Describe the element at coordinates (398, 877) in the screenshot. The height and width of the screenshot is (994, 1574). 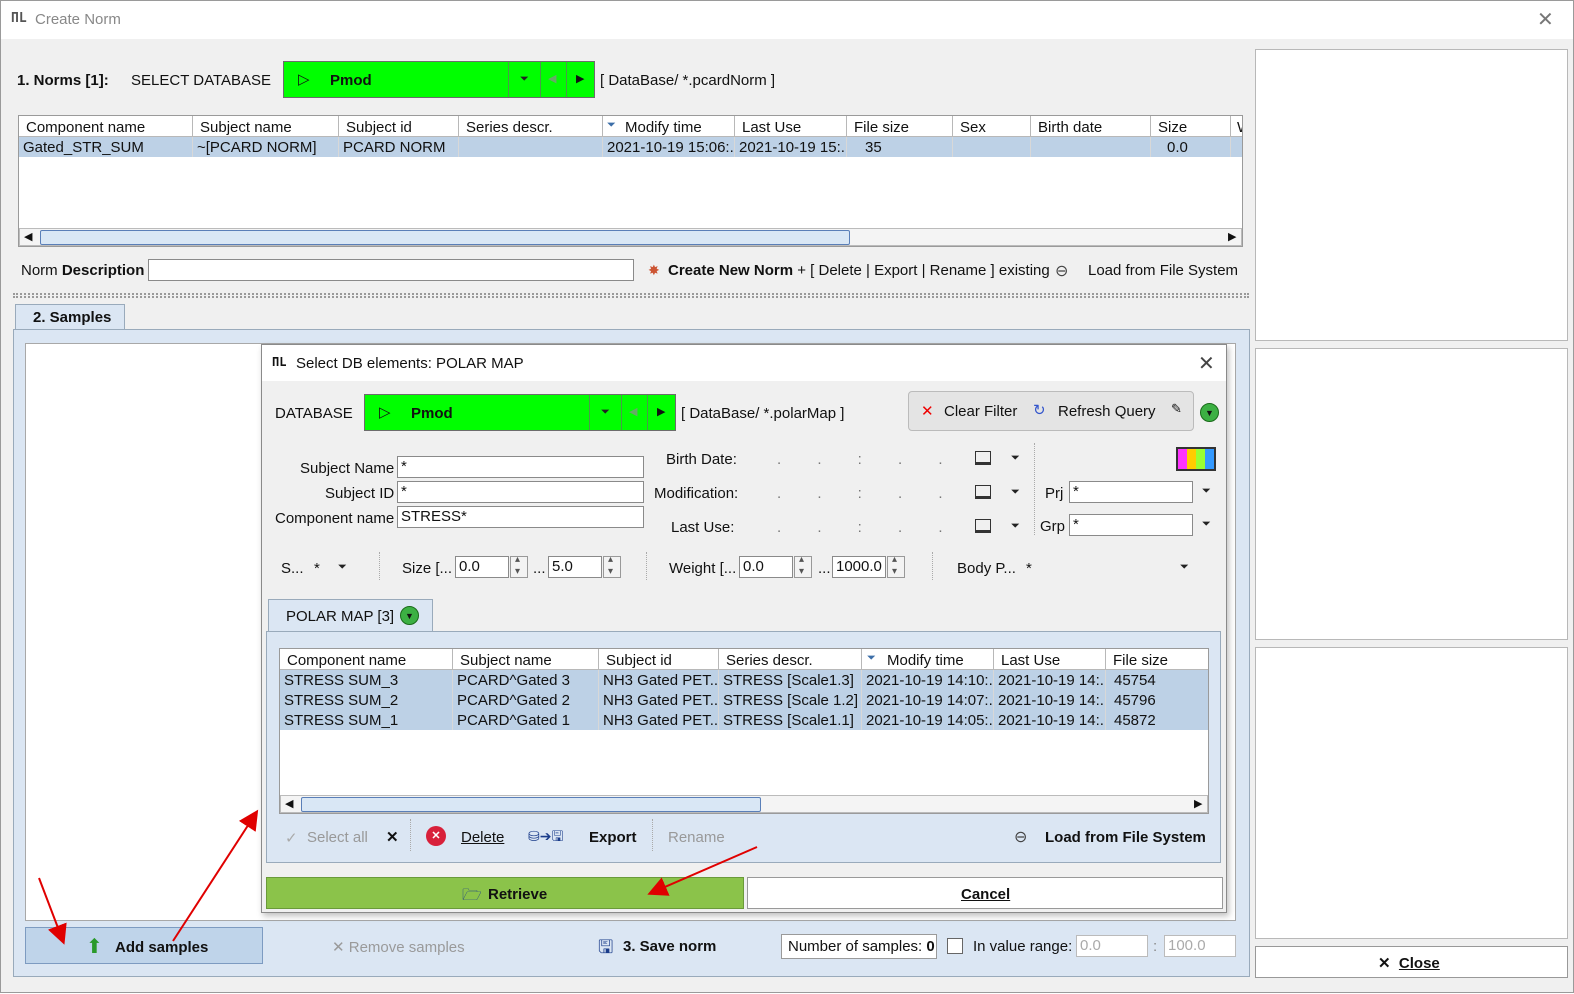
I see `annotation-arrows` at that location.